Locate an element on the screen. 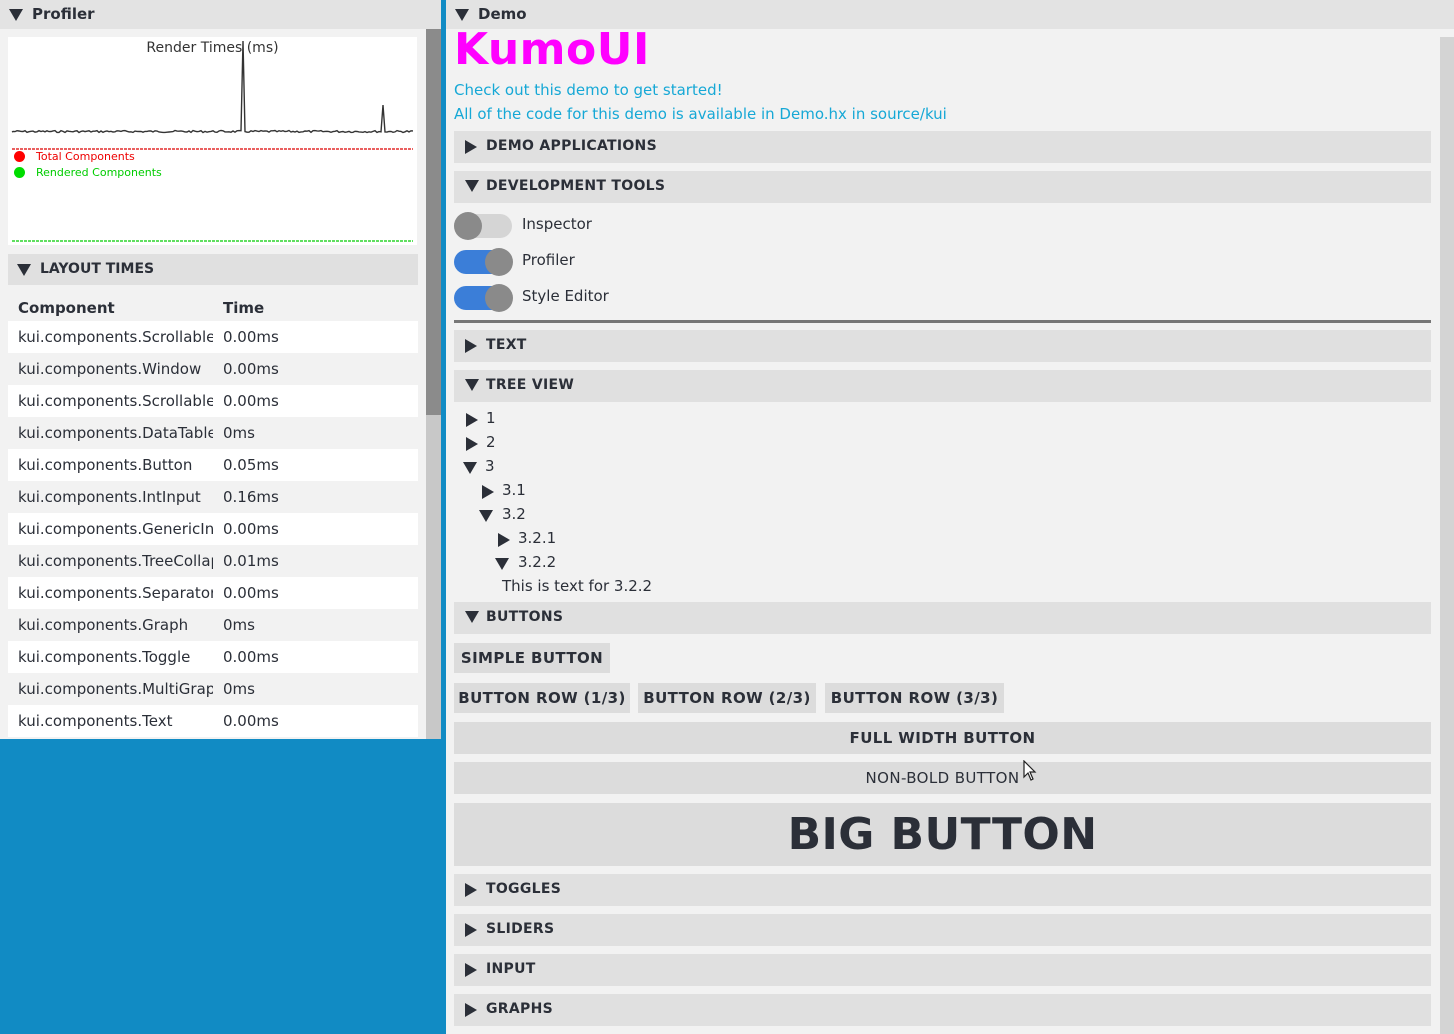  layout-times-header: LAYOUT TIMES is located at coordinates (213, 269).